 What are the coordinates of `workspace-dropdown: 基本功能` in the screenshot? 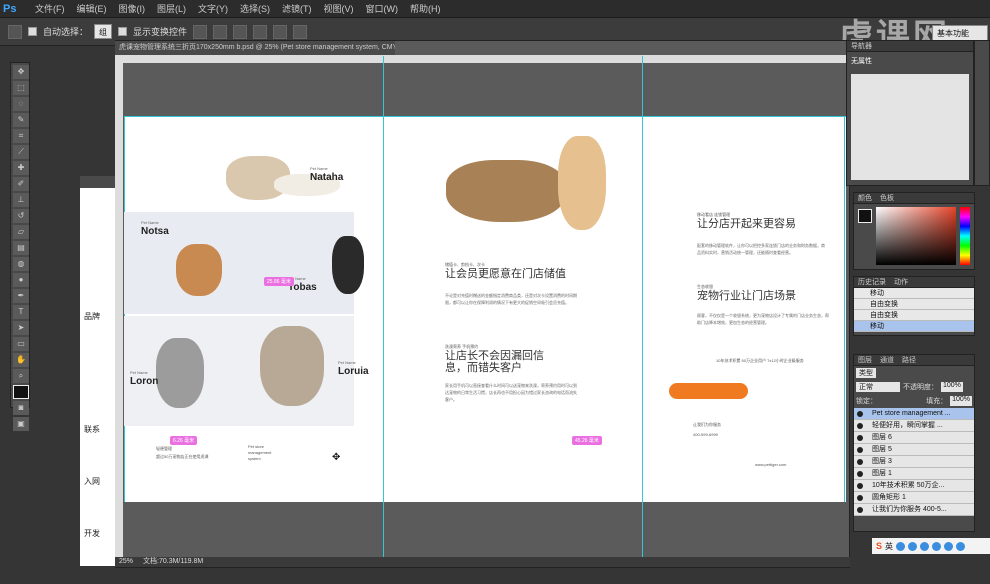 It's located at (960, 33).